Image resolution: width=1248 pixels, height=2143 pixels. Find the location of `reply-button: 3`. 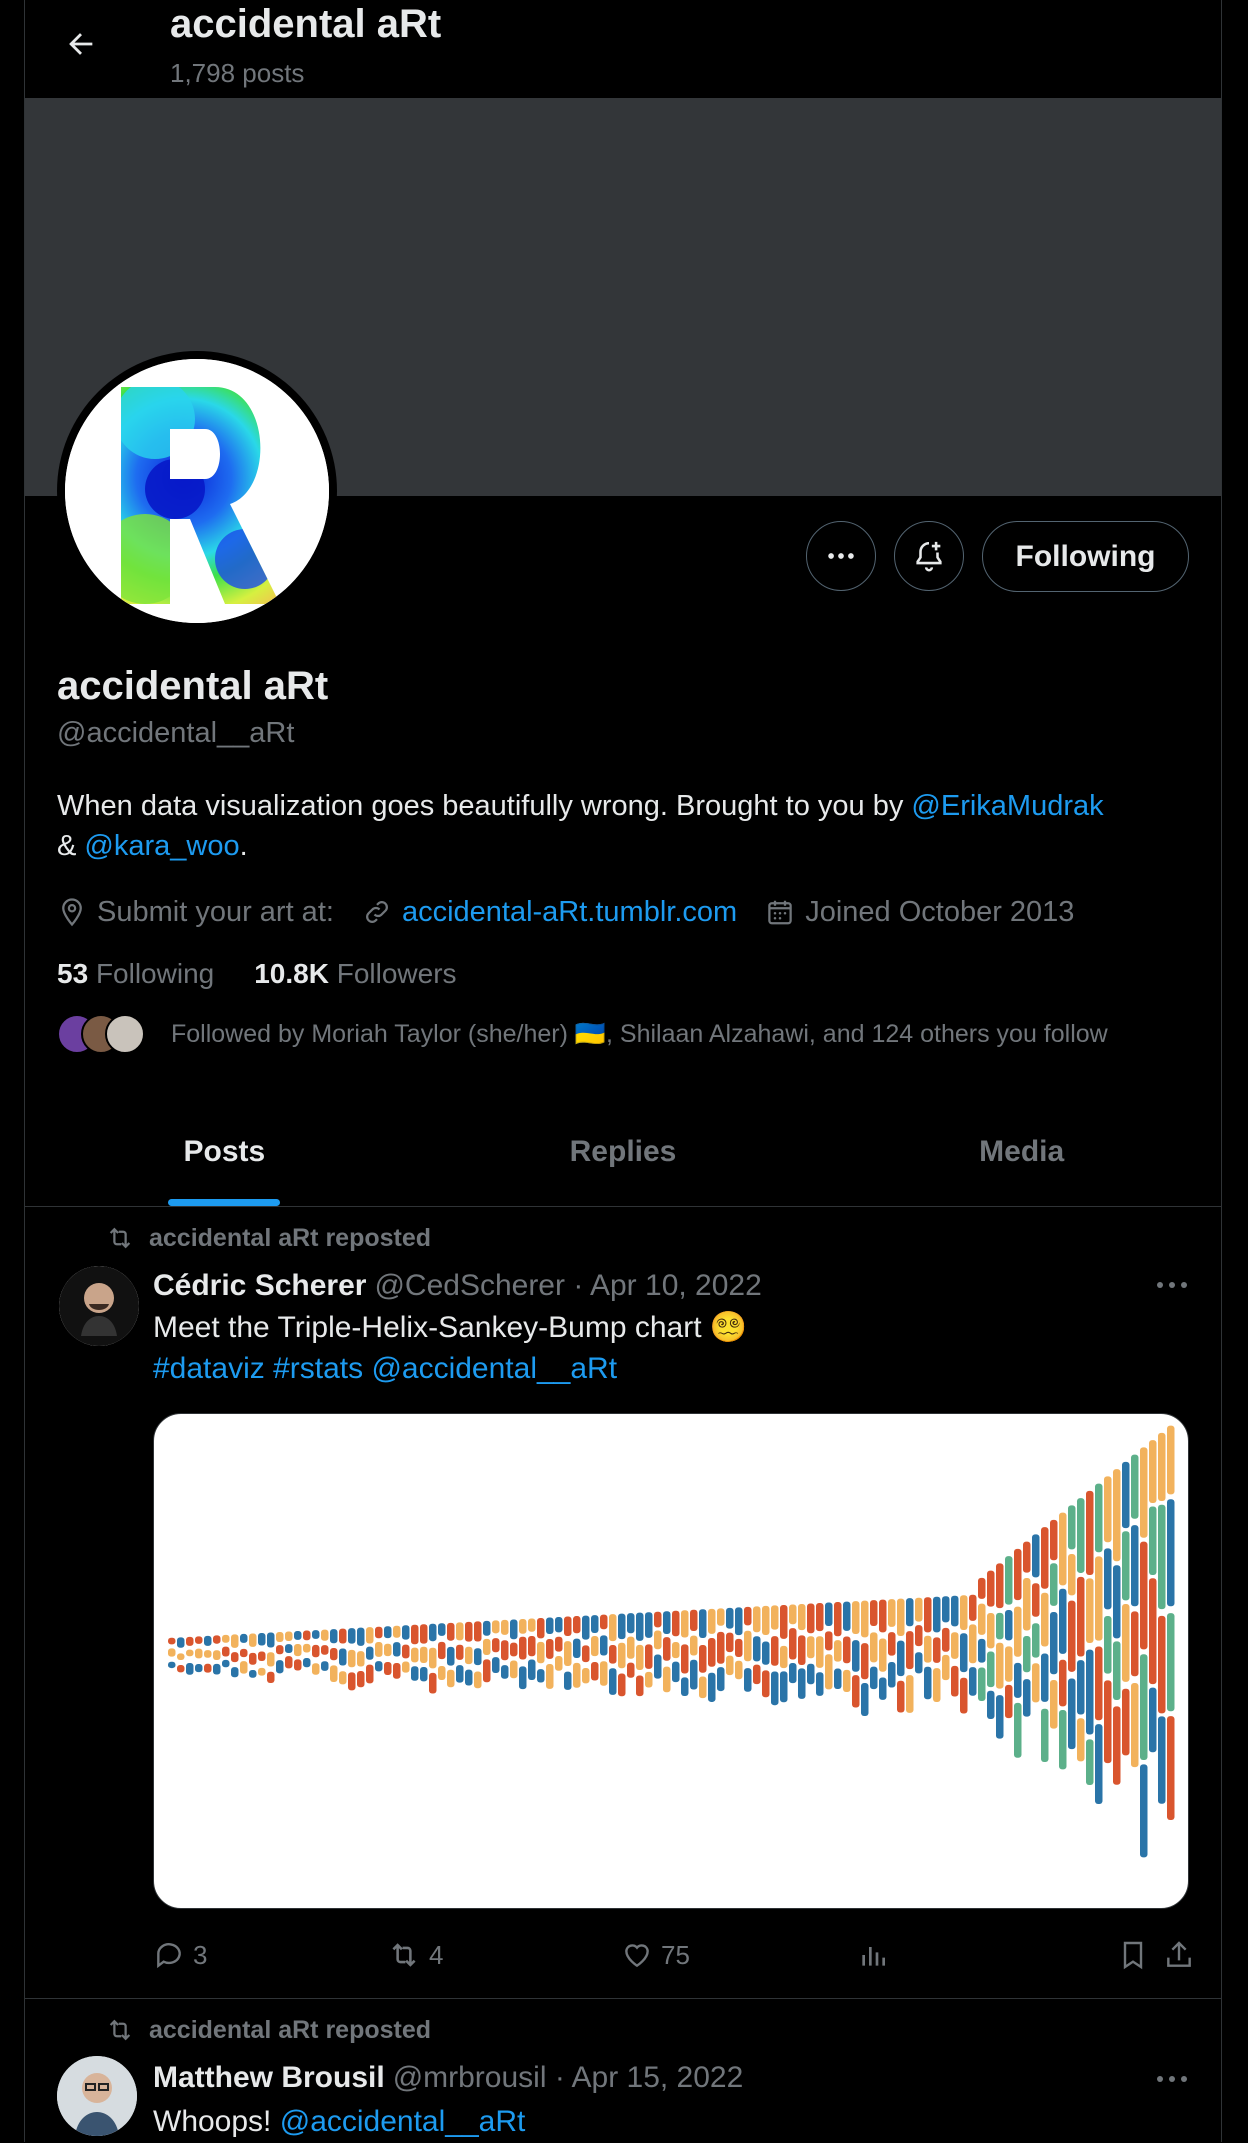

reply-button: 3 is located at coordinates (180, 1955).